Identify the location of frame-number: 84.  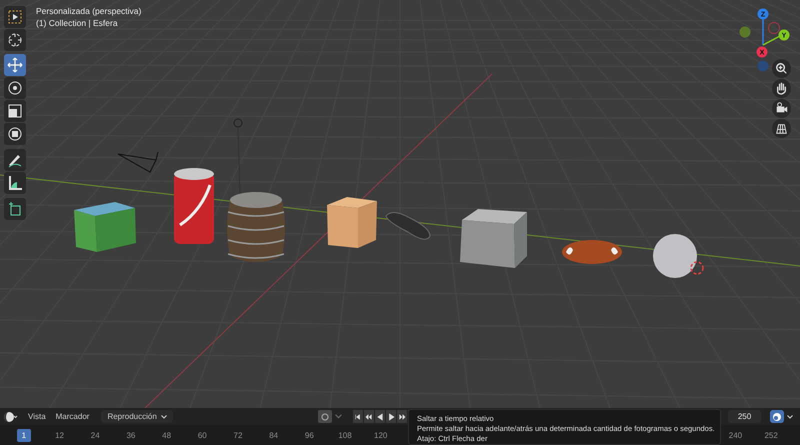
(273, 435).